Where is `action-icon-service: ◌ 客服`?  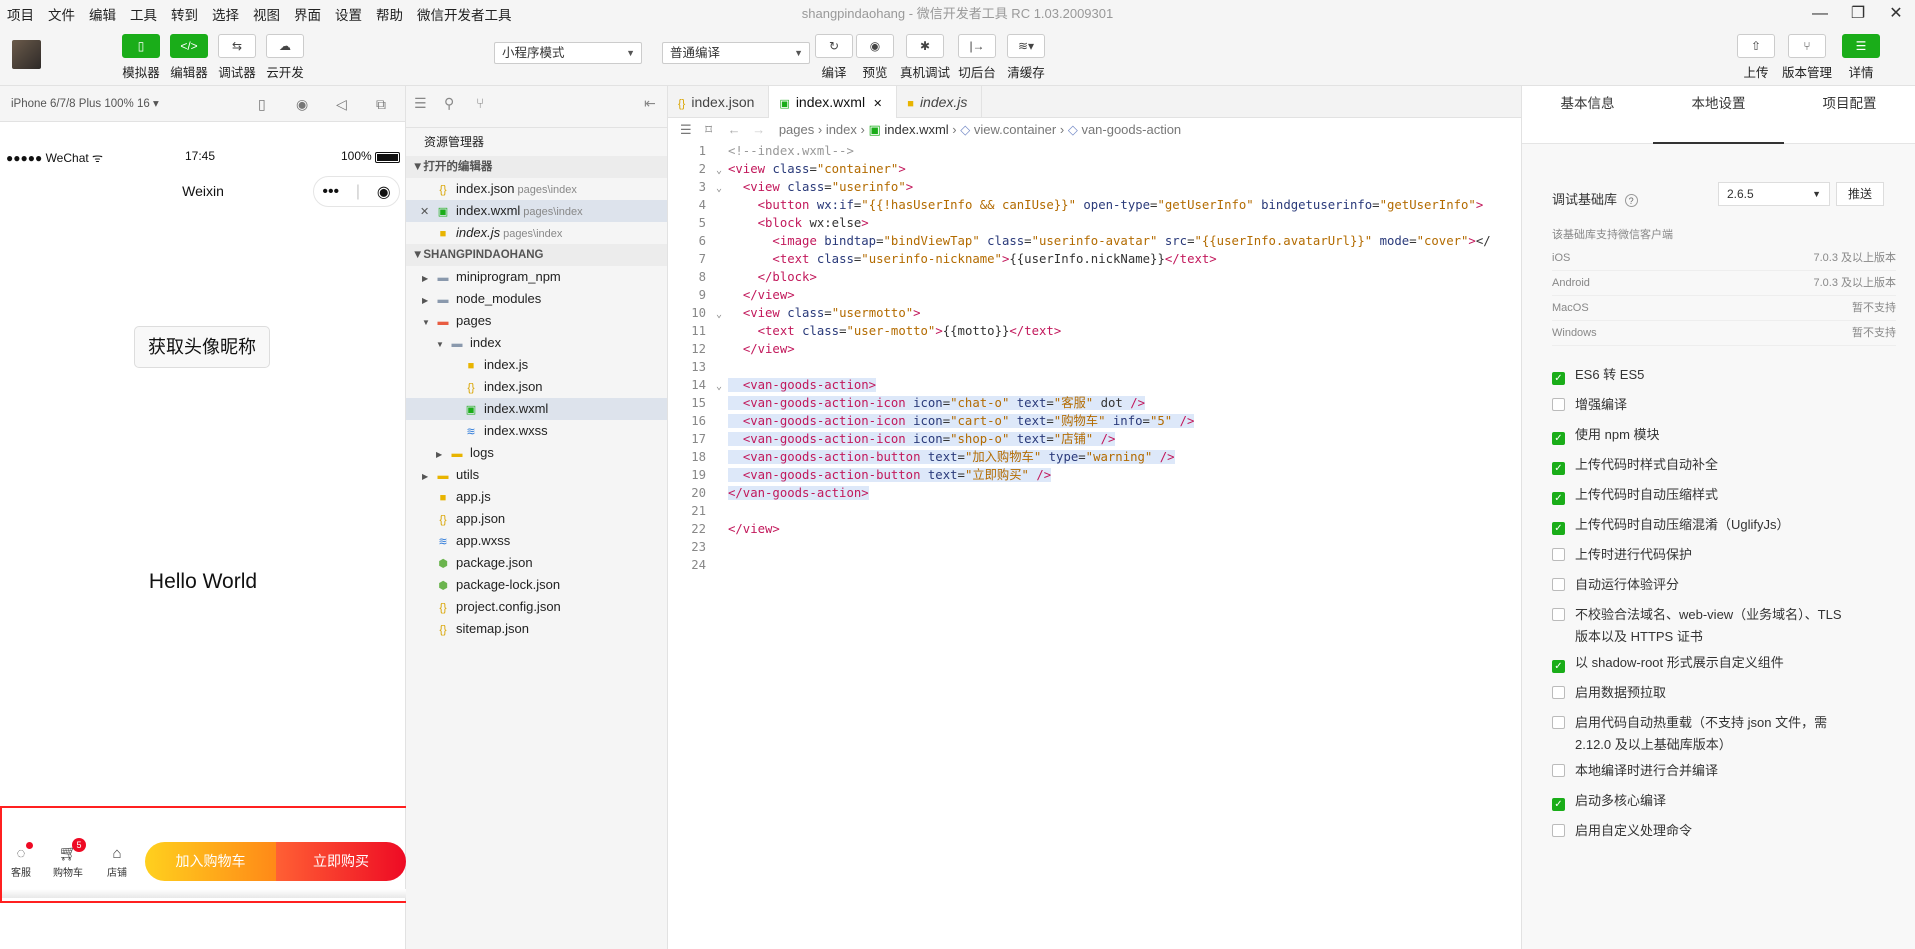 action-icon-service: ◌ 客服 is located at coordinates (21, 861).